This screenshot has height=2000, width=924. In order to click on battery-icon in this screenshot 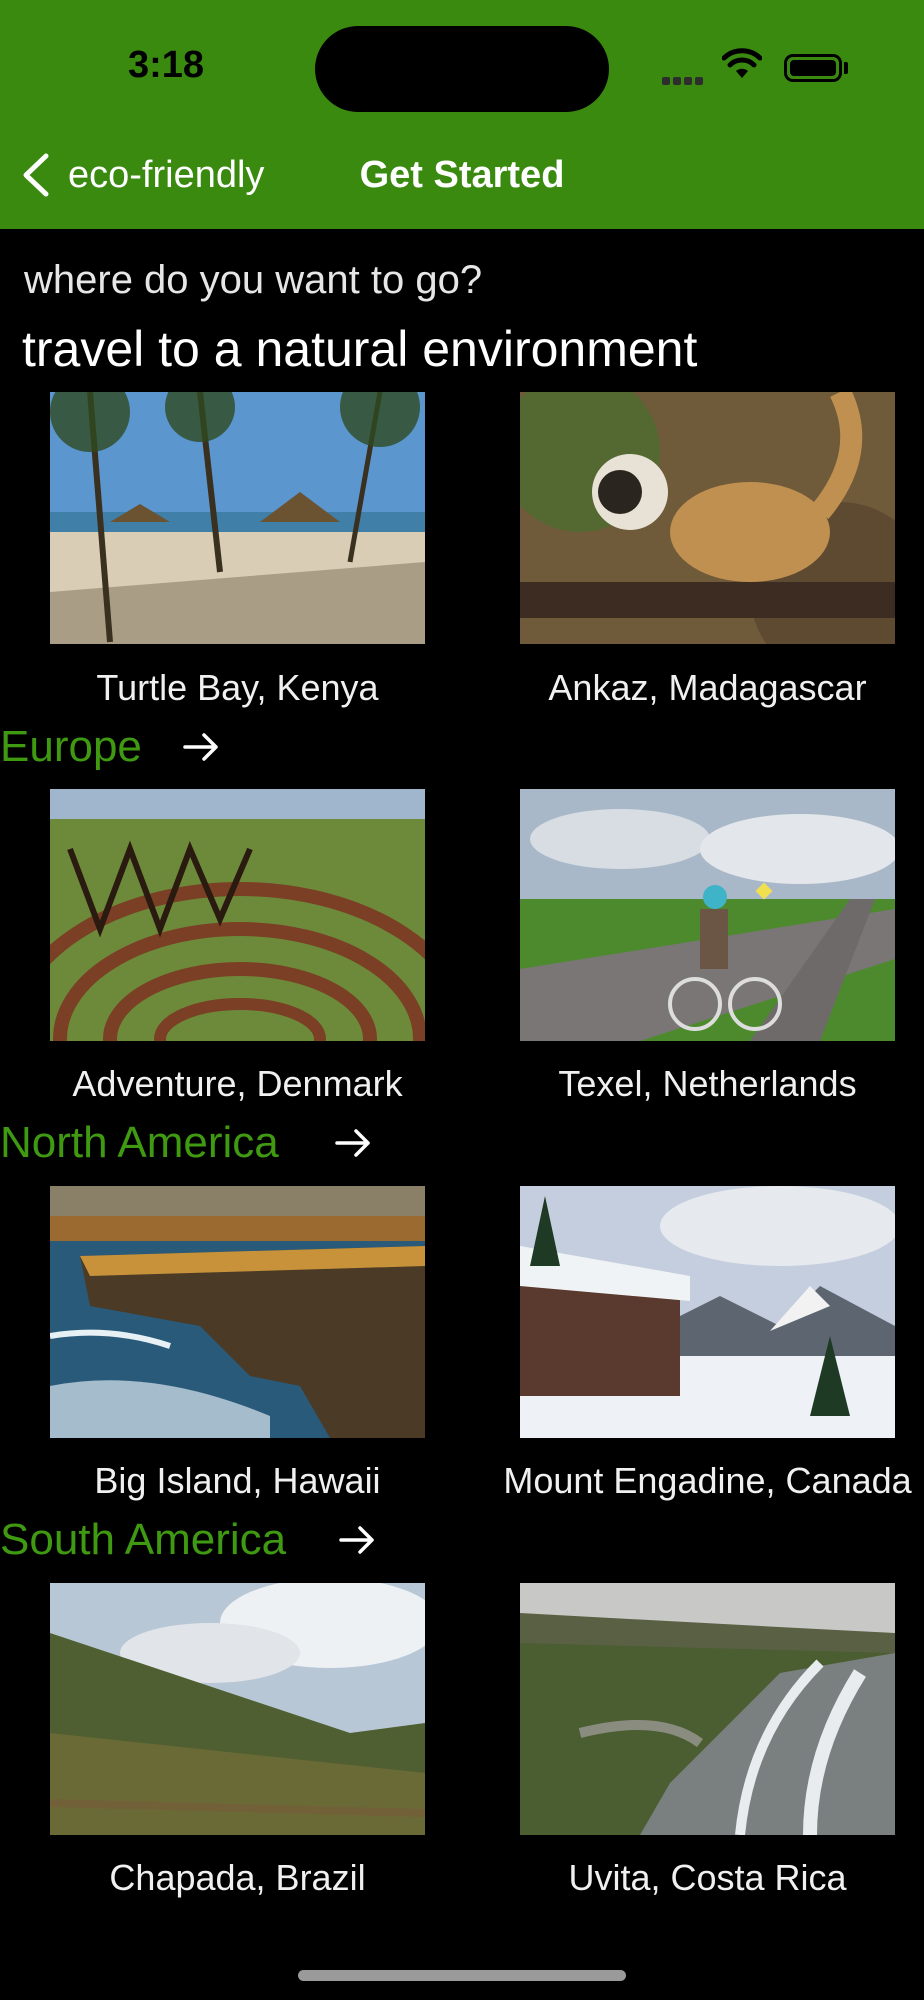, I will do `click(813, 68)`.